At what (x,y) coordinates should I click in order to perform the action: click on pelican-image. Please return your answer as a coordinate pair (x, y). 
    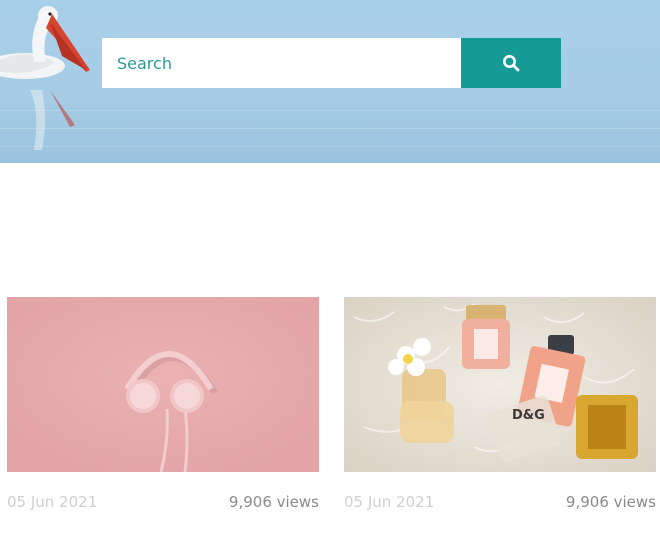
    Looking at the image, I should click on (45, 78).